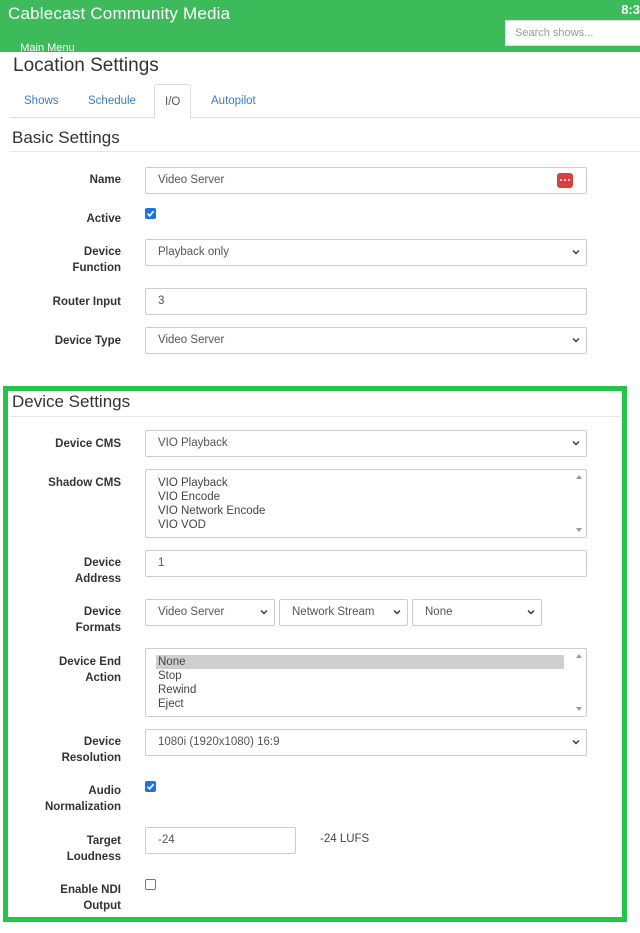 Image resolution: width=640 pixels, height=933 pixels. Describe the element at coordinates (366, 301) in the screenshot. I see `router-input-field: 3` at that location.